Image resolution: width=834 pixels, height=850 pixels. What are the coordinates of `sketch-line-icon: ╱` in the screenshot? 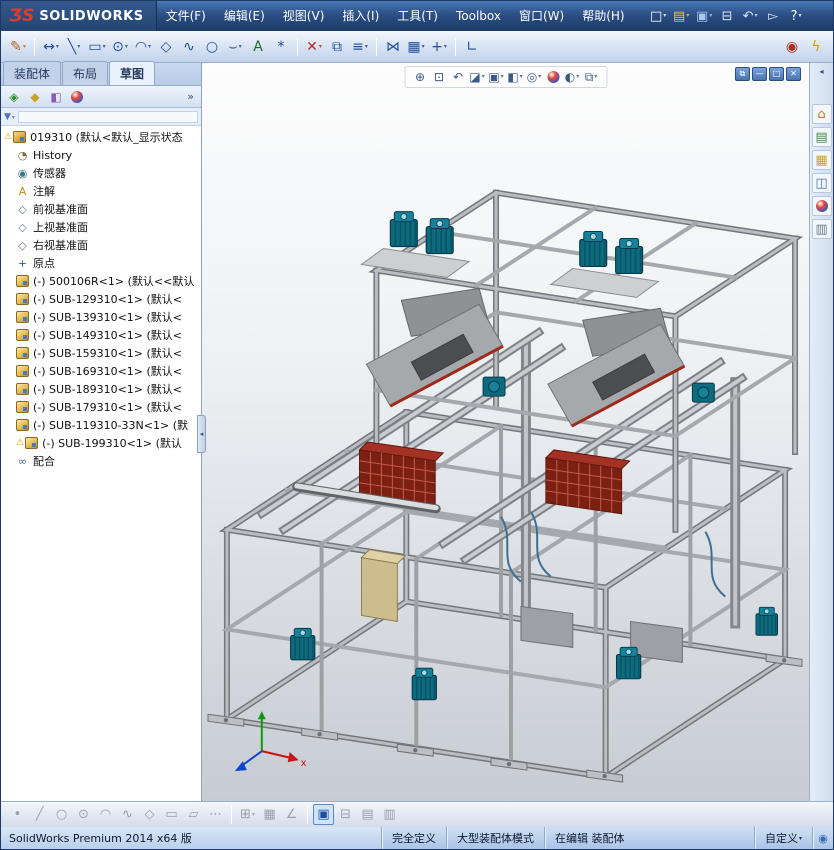 It's located at (39, 814).